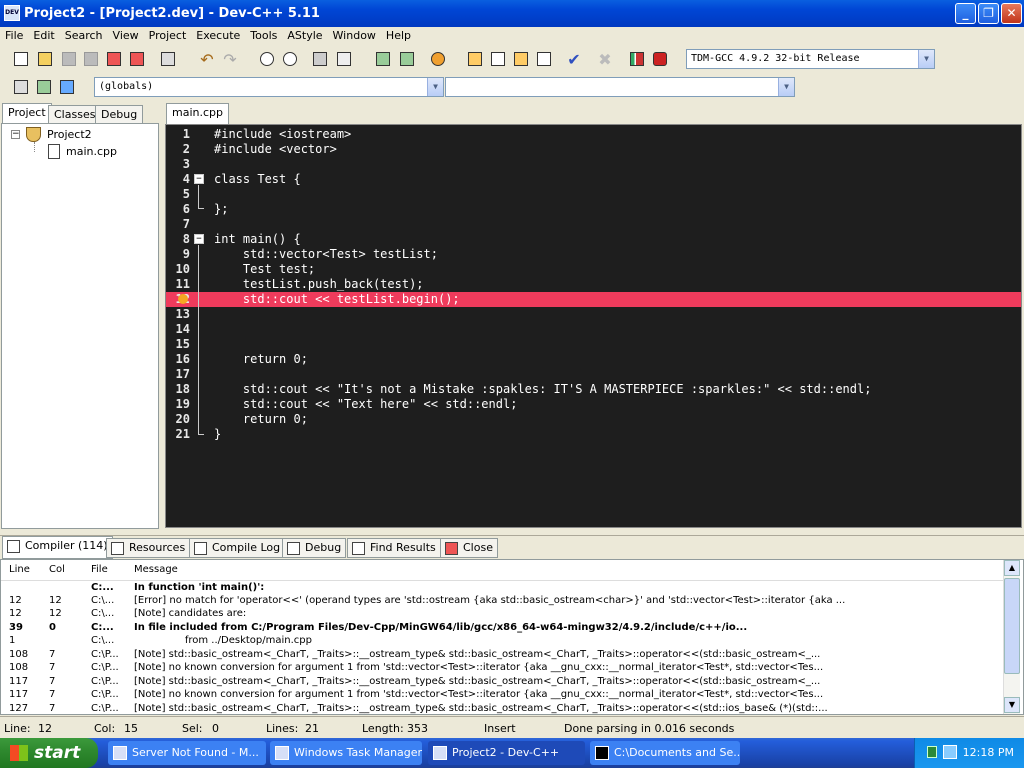  I want to click on task-devcpp-label: Project2 - Dev-C++, so click(506, 752).